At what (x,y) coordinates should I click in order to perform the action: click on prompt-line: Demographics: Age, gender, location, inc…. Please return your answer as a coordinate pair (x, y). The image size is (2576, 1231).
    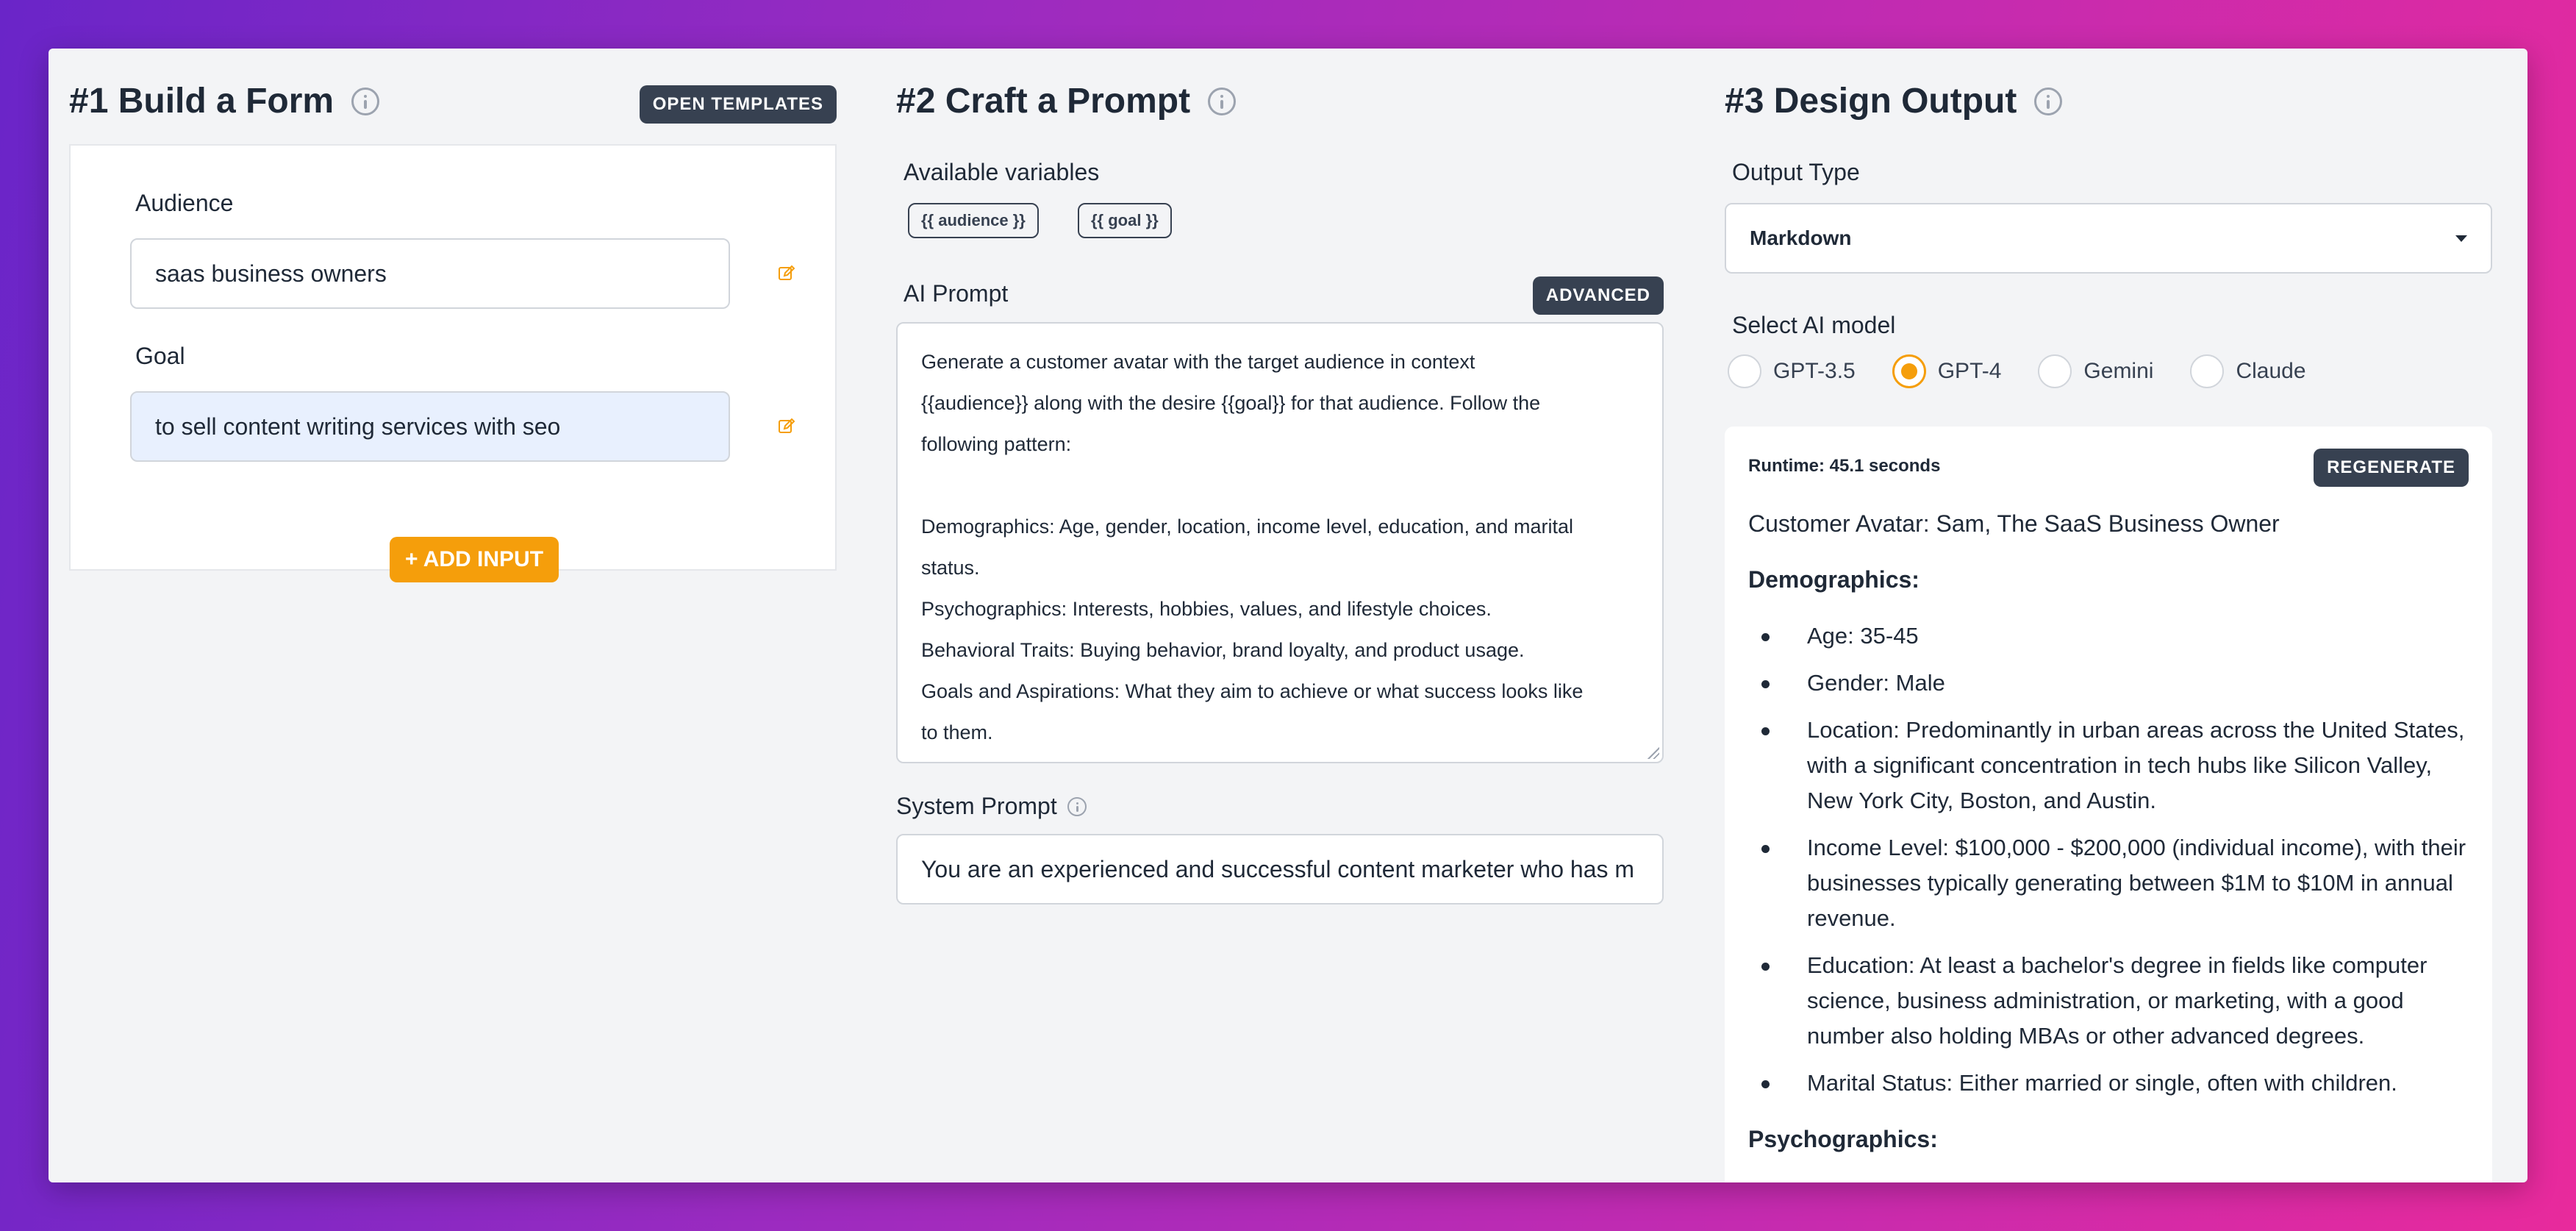
    Looking at the image, I should click on (1247, 526).